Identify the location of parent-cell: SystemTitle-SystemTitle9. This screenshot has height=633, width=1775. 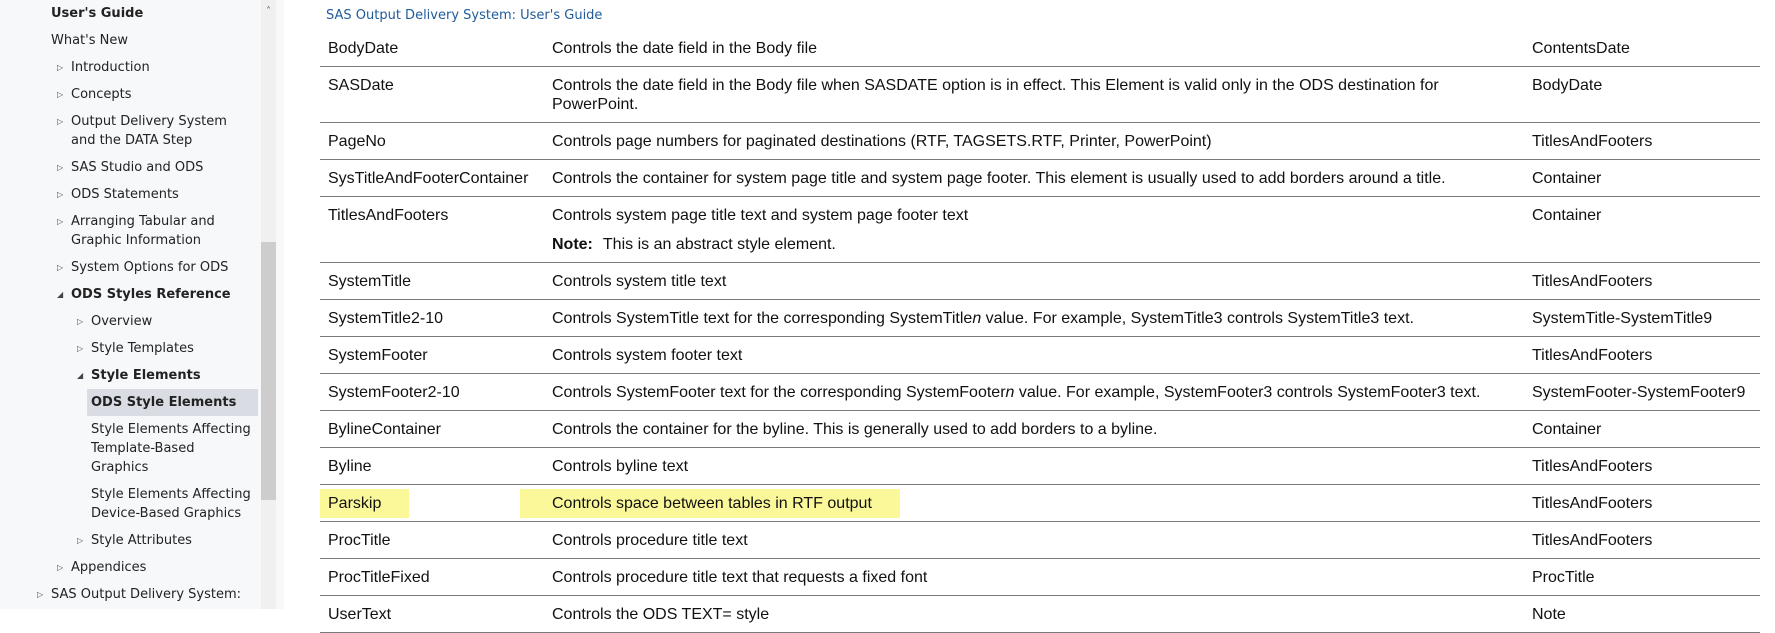
(1642, 318).